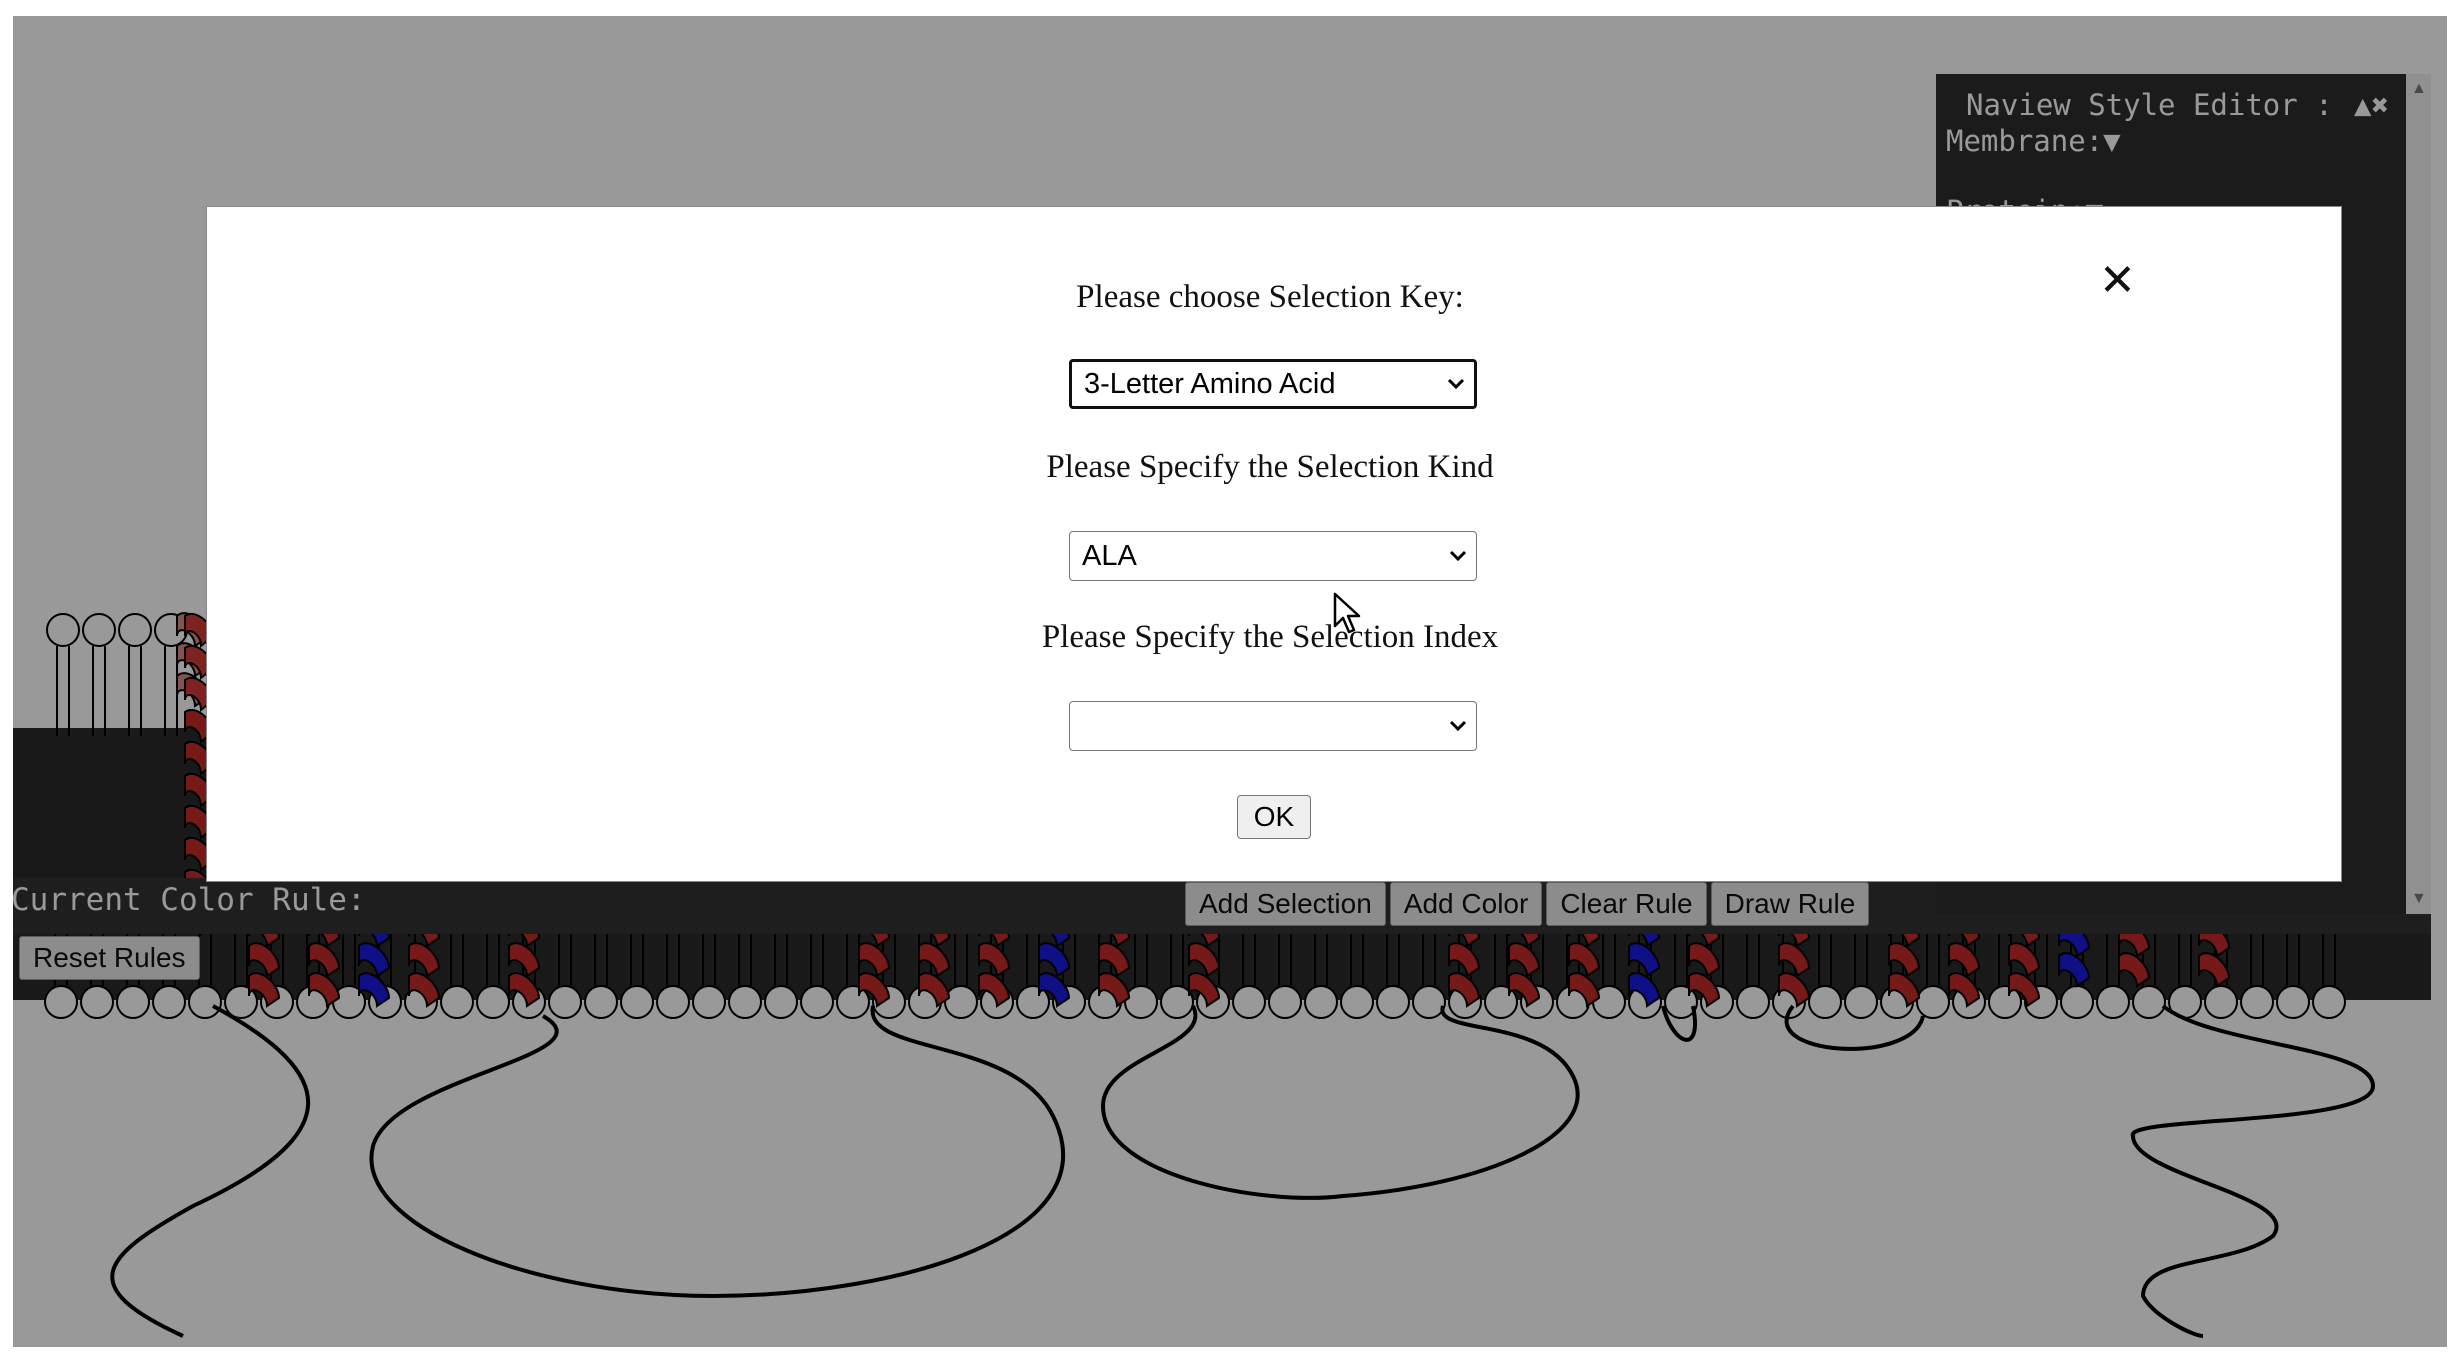 This screenshot has height=1370, width=2456. I want to click on ok-button: OK, so click(1274, 817).